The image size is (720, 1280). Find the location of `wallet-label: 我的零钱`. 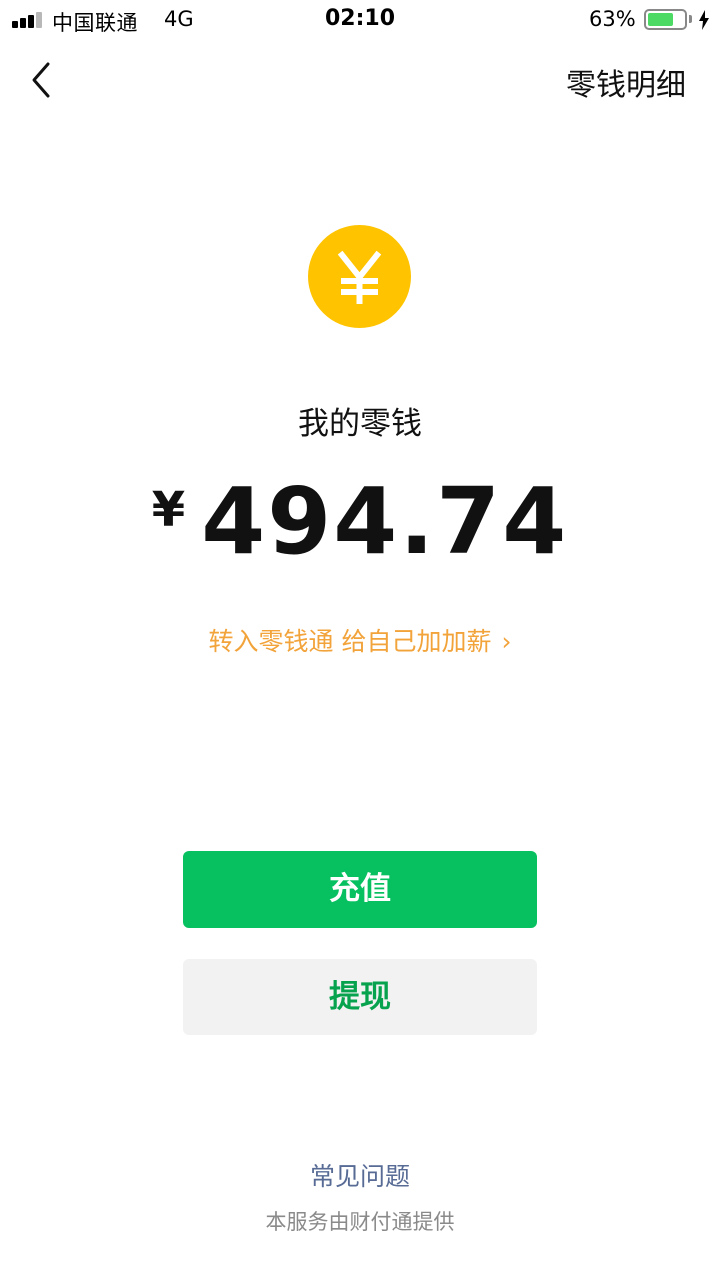

wallet-label: 我的零钱 is located at coordinates (360, 424).